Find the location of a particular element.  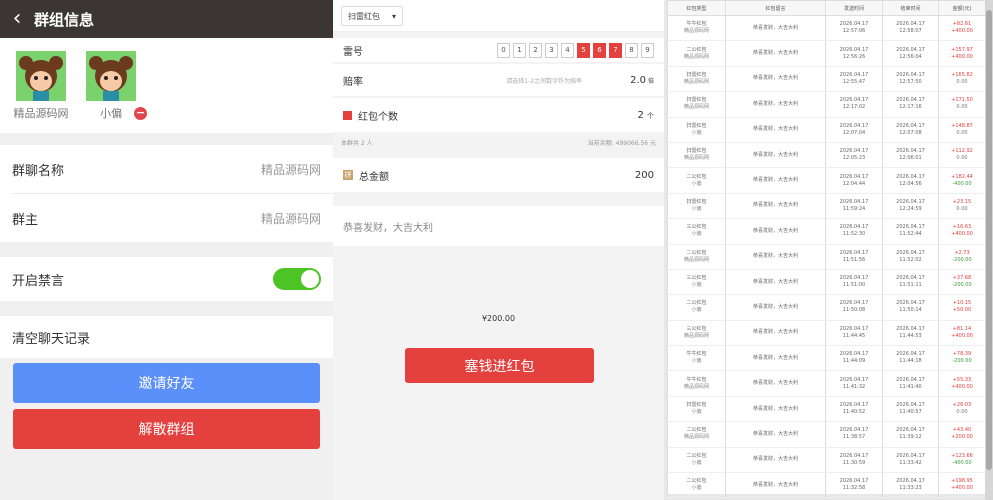

mine-number-option: 6 is located at coordinates (599, 50).